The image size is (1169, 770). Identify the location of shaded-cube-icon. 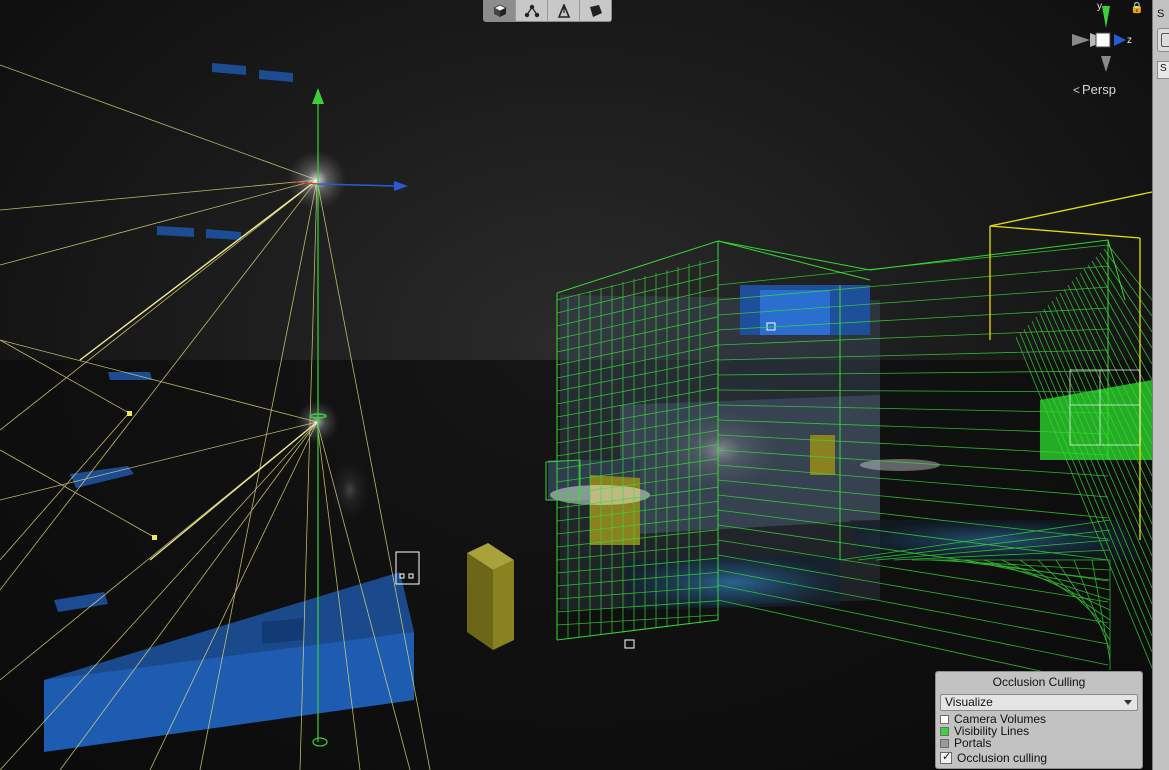
(499, 10).